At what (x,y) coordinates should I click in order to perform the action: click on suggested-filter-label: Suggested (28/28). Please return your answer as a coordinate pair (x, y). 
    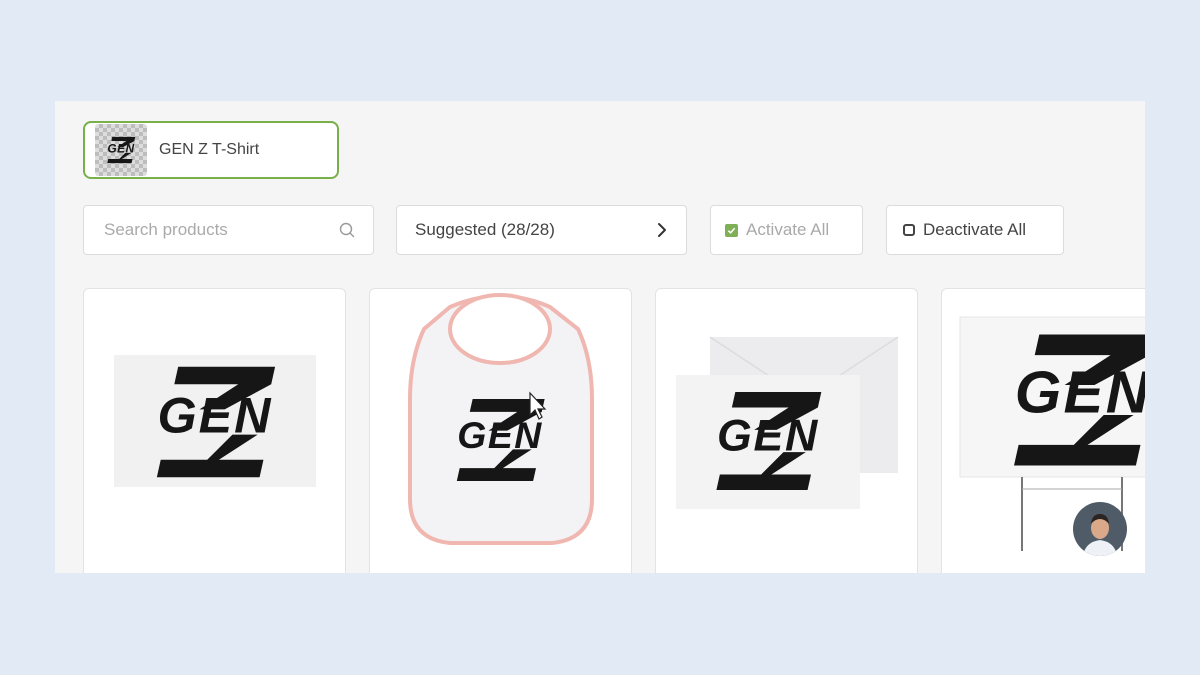
    Looking at the image, I should click on (485, 229).